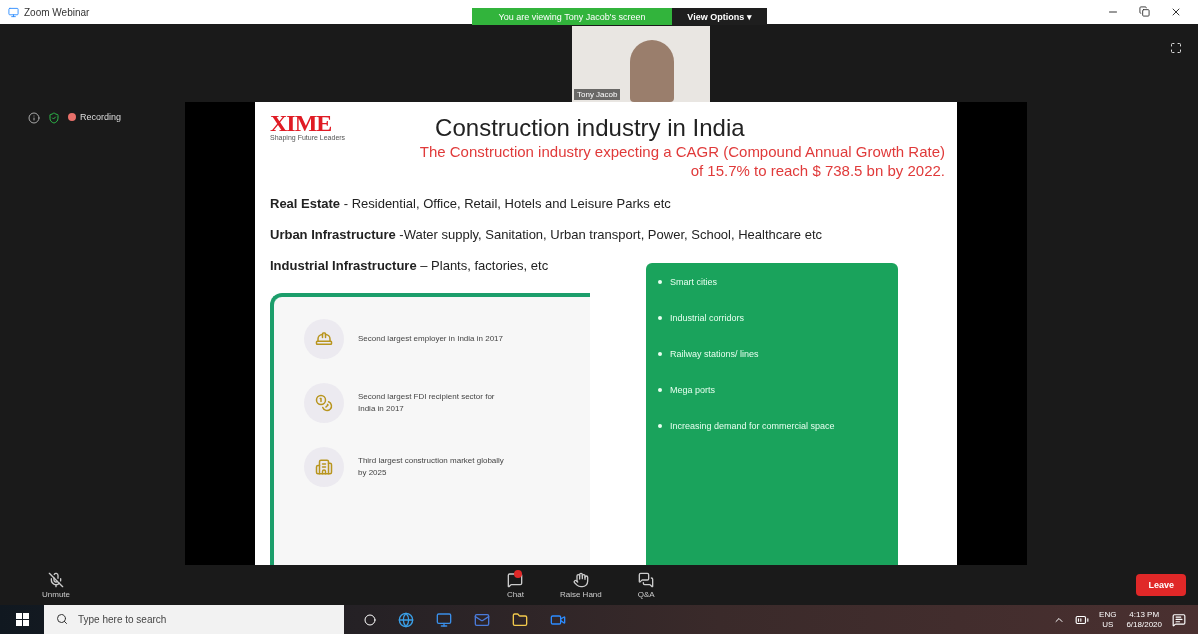 The width and height of the screenshot is (1198, 634). Describe the element at coordinates (748, 282) in the screenshot. I see `opportunity-item: Smart cities` at that location.